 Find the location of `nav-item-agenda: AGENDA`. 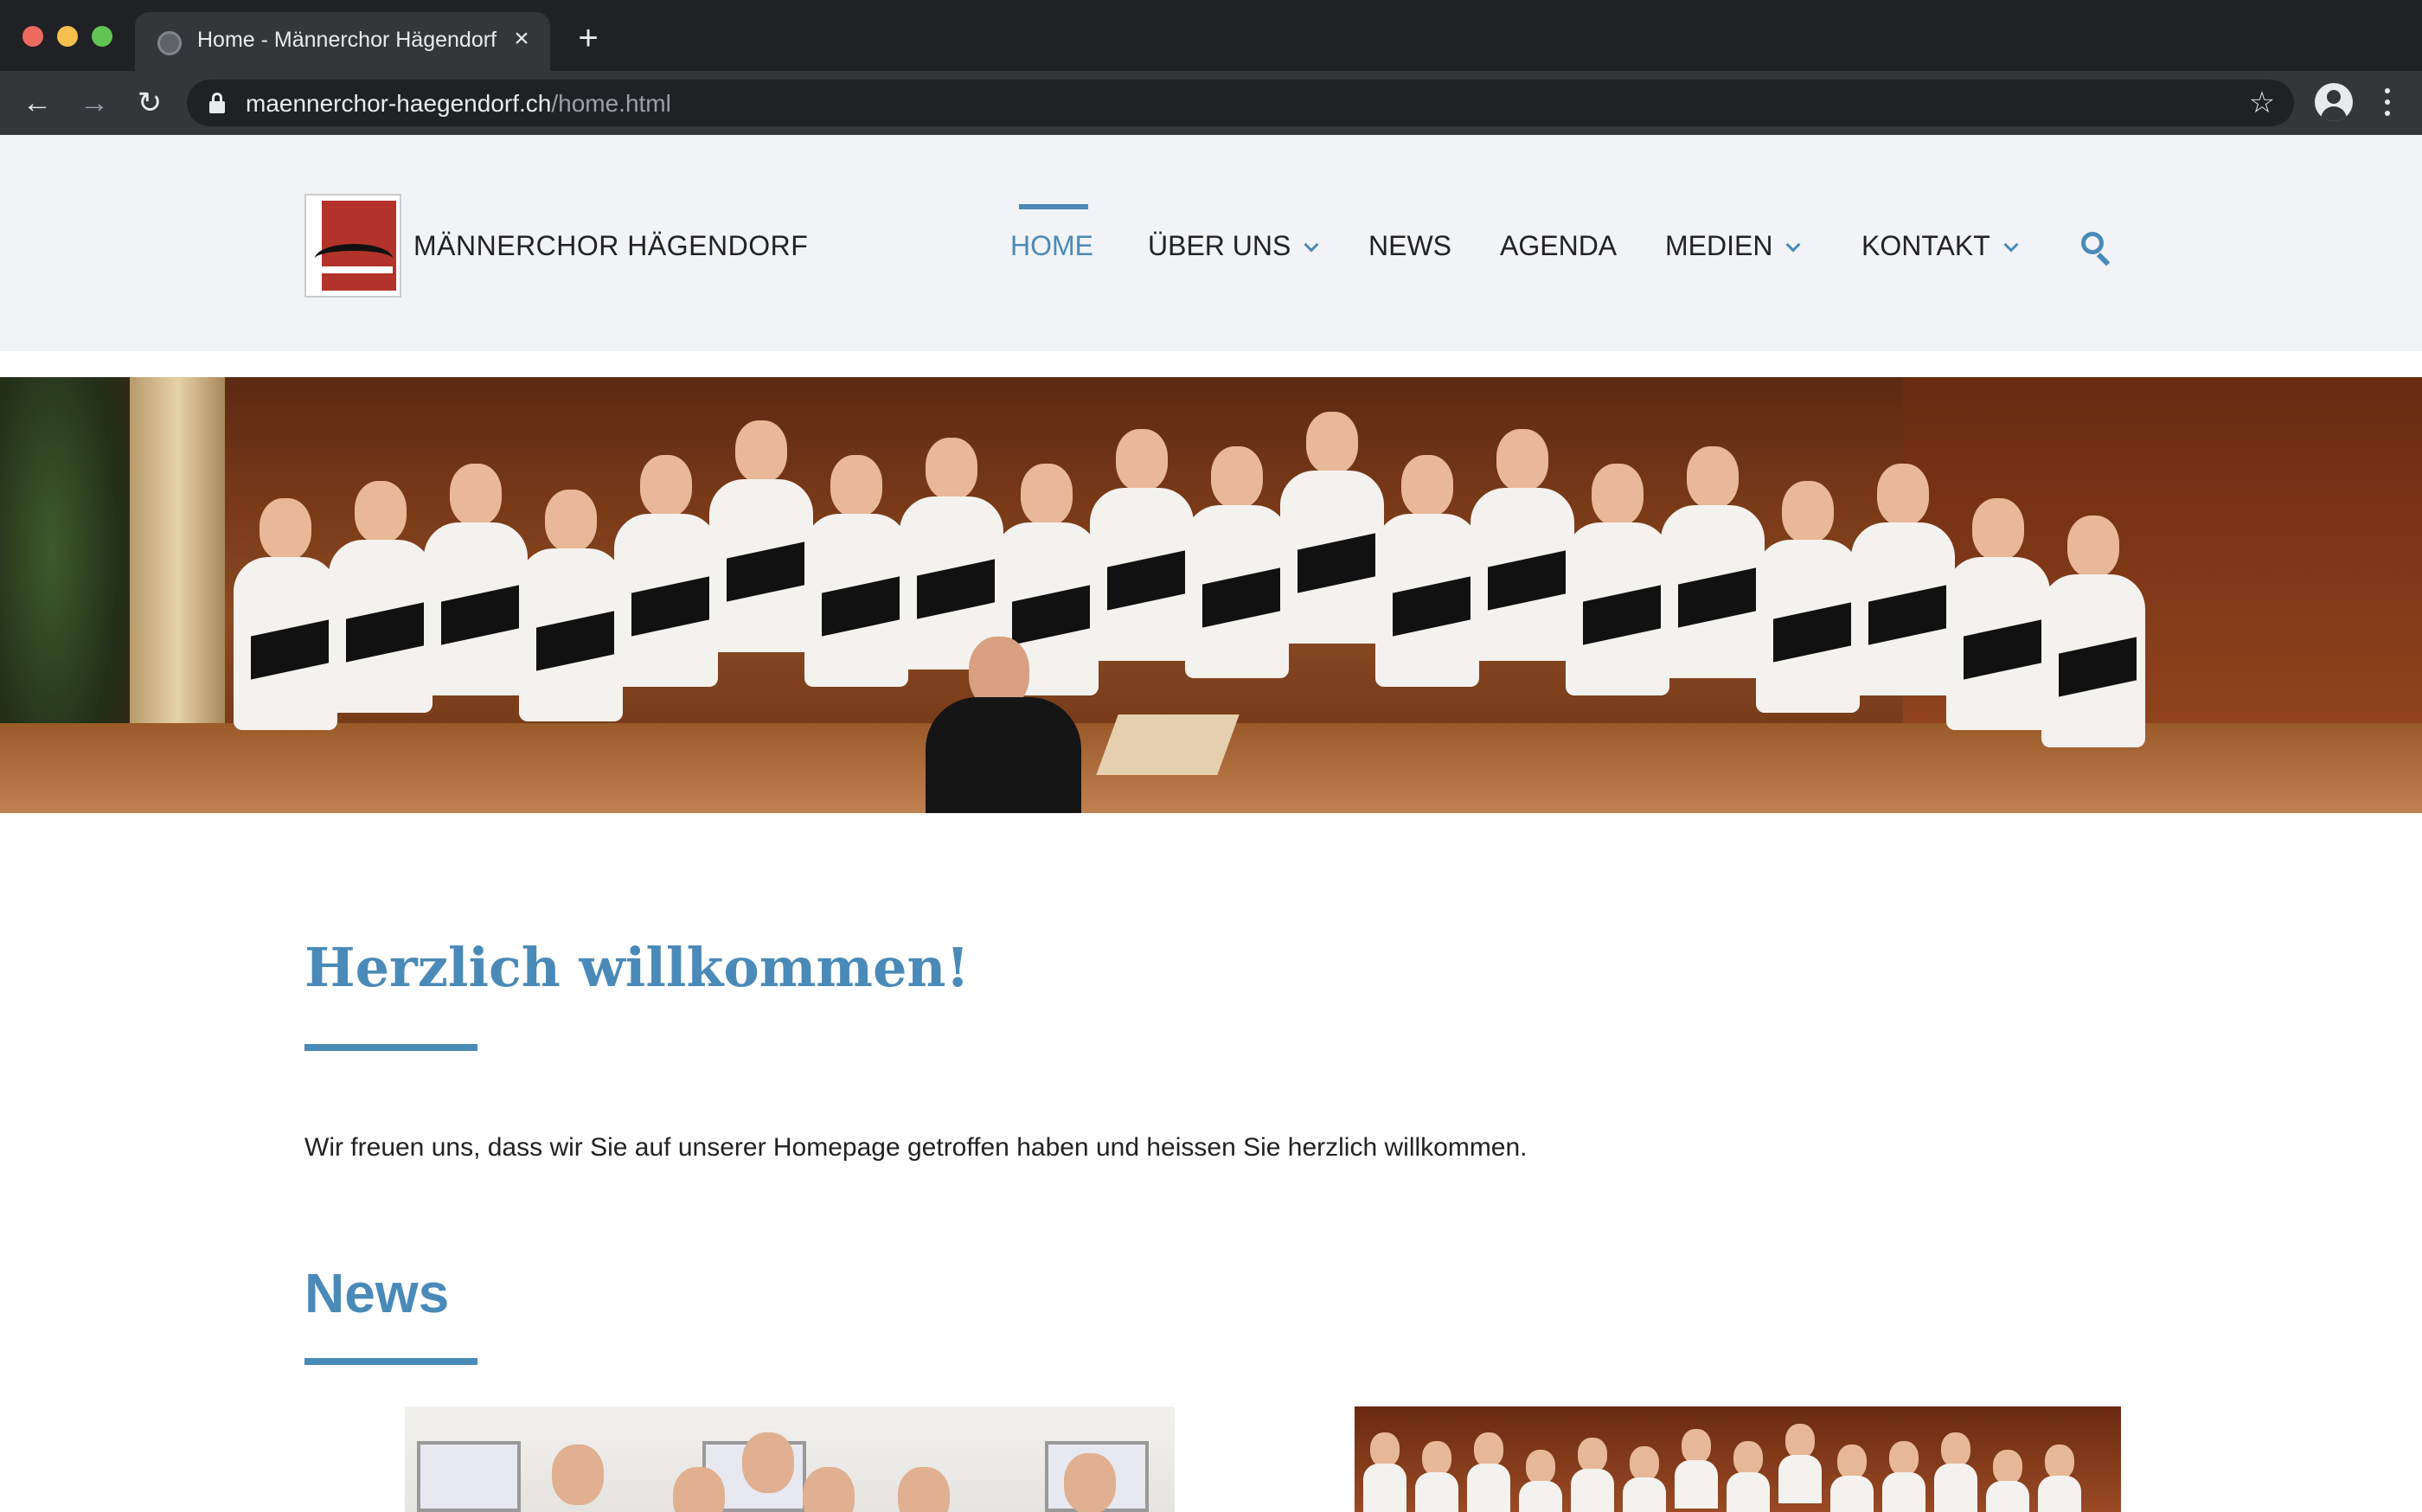

nav-item-agenda: AGENDA is located at coordinates (1558, 246).